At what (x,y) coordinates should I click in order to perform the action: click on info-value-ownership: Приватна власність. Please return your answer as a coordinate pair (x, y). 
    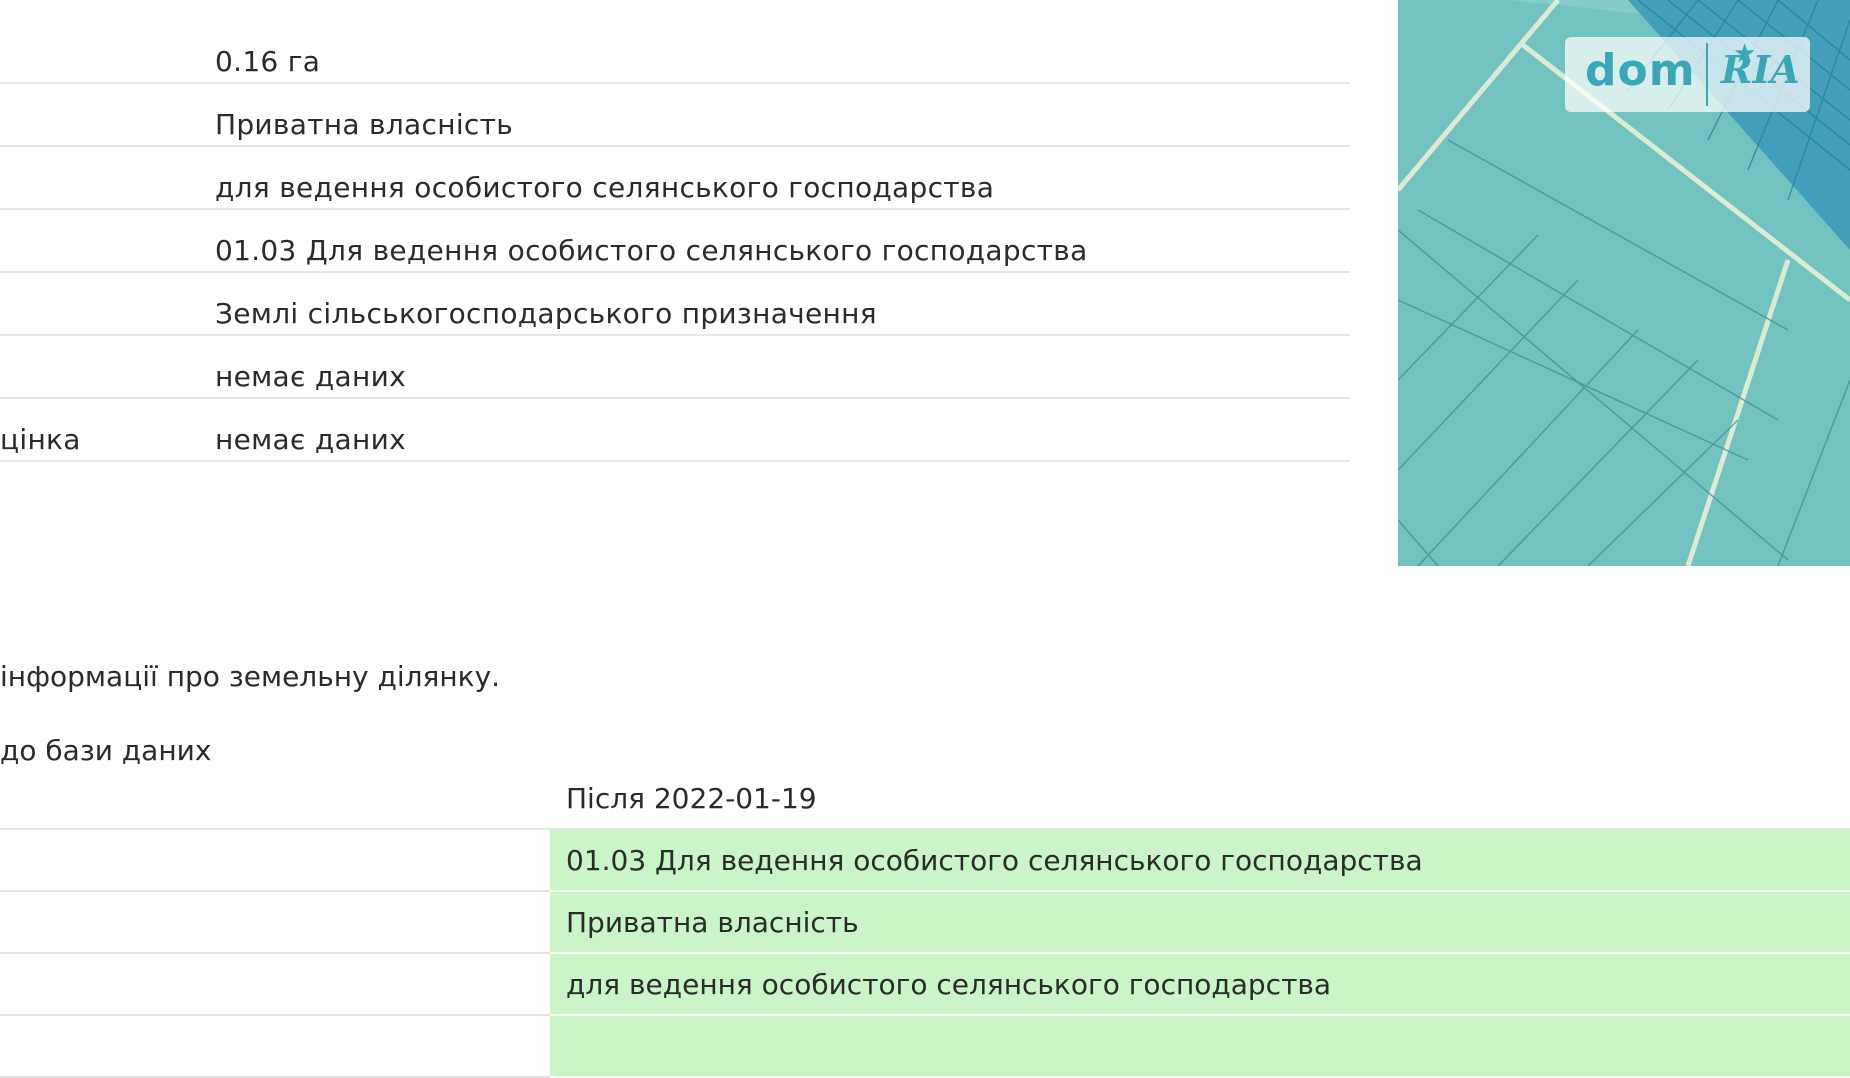
    Looking at the image, I should click on (364, 124).